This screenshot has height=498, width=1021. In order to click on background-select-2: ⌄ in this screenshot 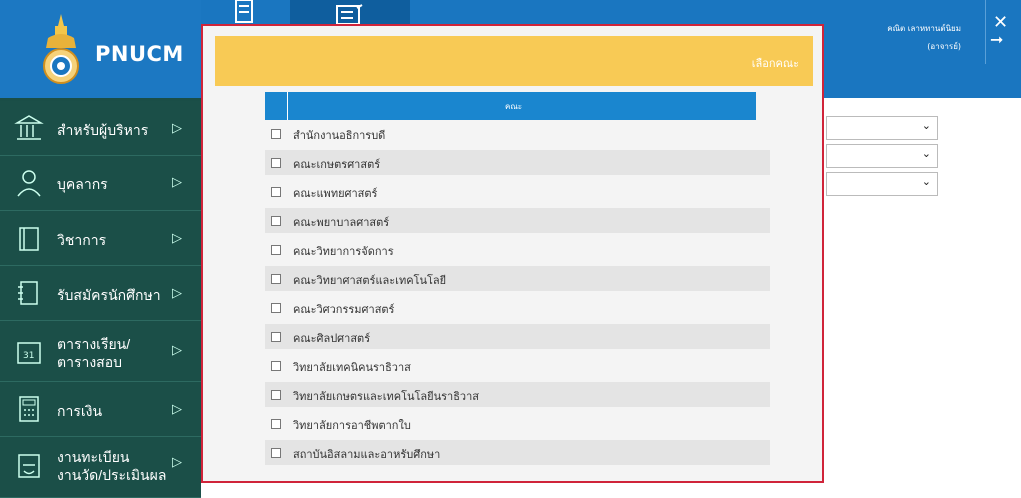, I will do `click(882, 156)`.